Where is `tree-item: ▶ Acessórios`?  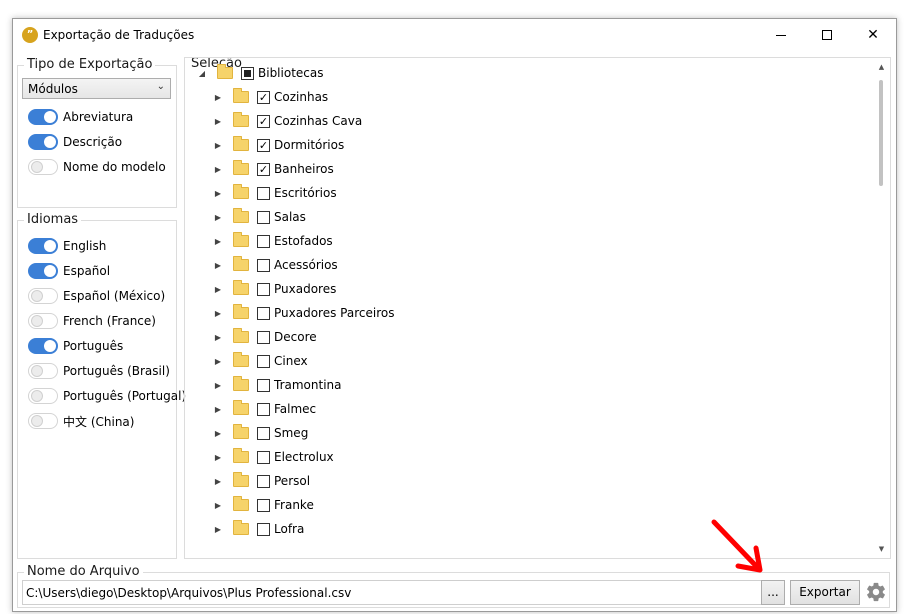 tree-item: ▶ Acessórios is located at coordinates (275, 265).